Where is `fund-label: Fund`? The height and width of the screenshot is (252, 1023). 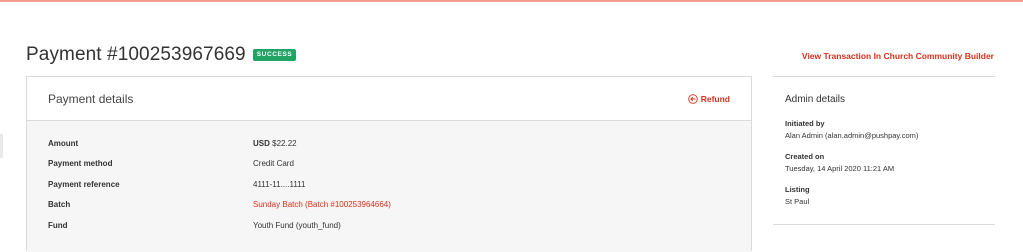 fund-label: Fund is located at coordinates (58, 225).